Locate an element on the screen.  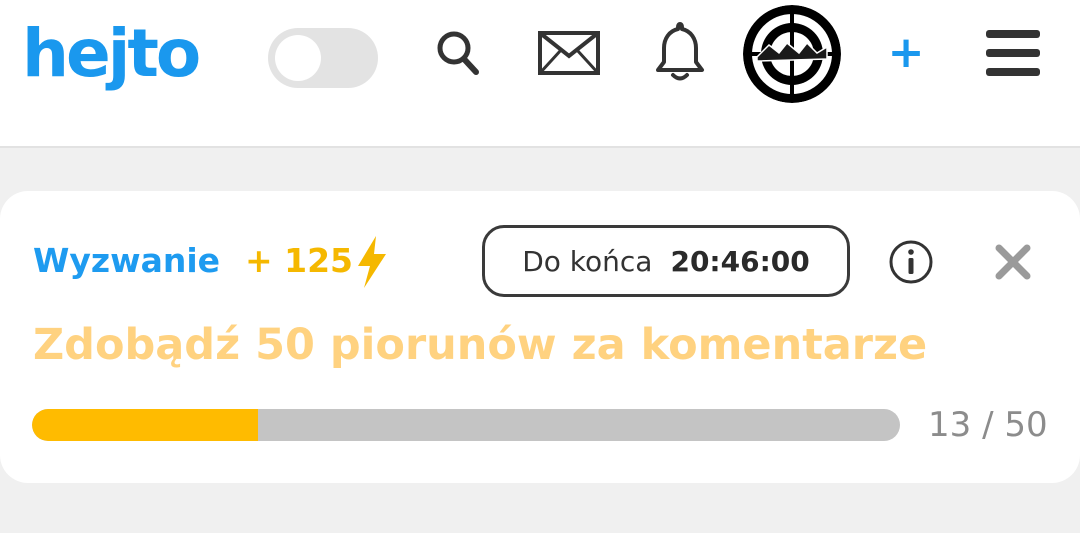
mail-icon is located at coordinates (569, 53).